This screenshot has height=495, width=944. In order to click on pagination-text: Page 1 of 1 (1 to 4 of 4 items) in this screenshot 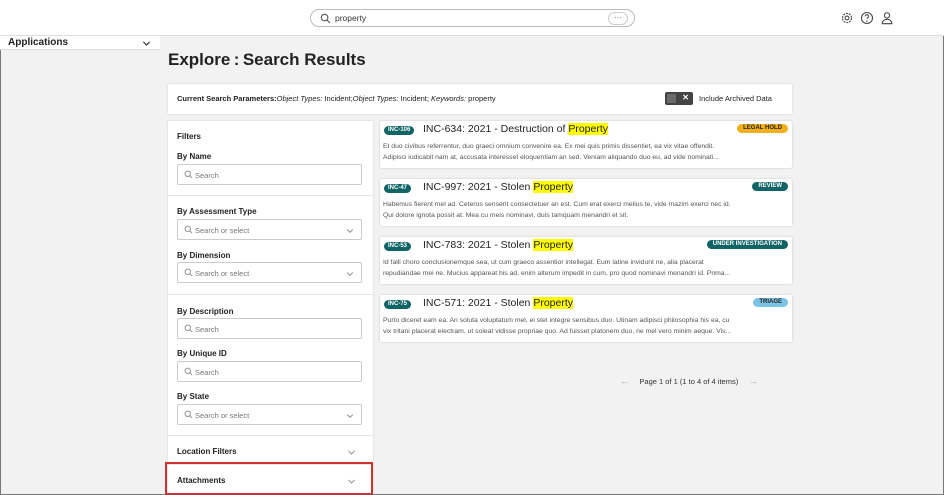, I will do `click(689, 381)`.